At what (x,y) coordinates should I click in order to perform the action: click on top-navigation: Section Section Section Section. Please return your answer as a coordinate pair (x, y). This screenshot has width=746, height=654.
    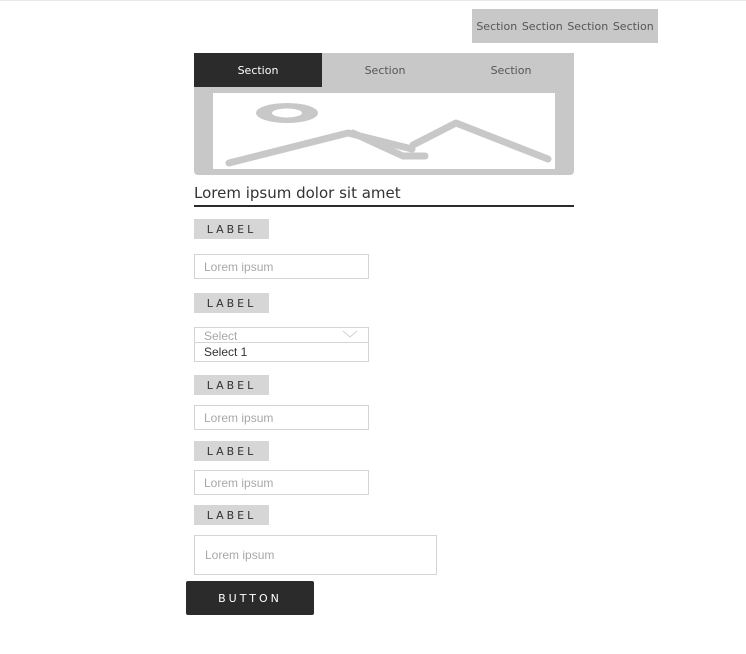
    Looking at the image, I should click on (565, 26).